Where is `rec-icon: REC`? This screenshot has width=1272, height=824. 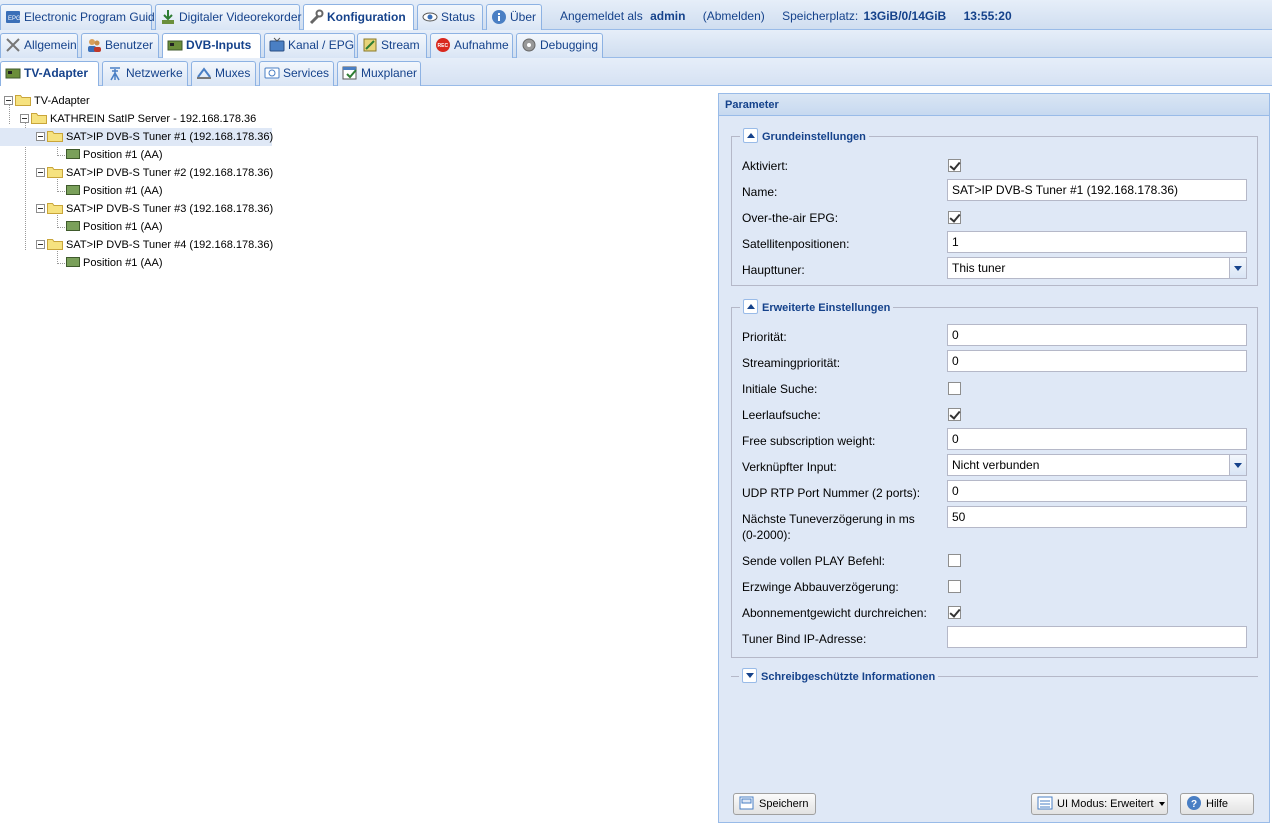 rec-icon: REC is located at coordinates (443, 45).